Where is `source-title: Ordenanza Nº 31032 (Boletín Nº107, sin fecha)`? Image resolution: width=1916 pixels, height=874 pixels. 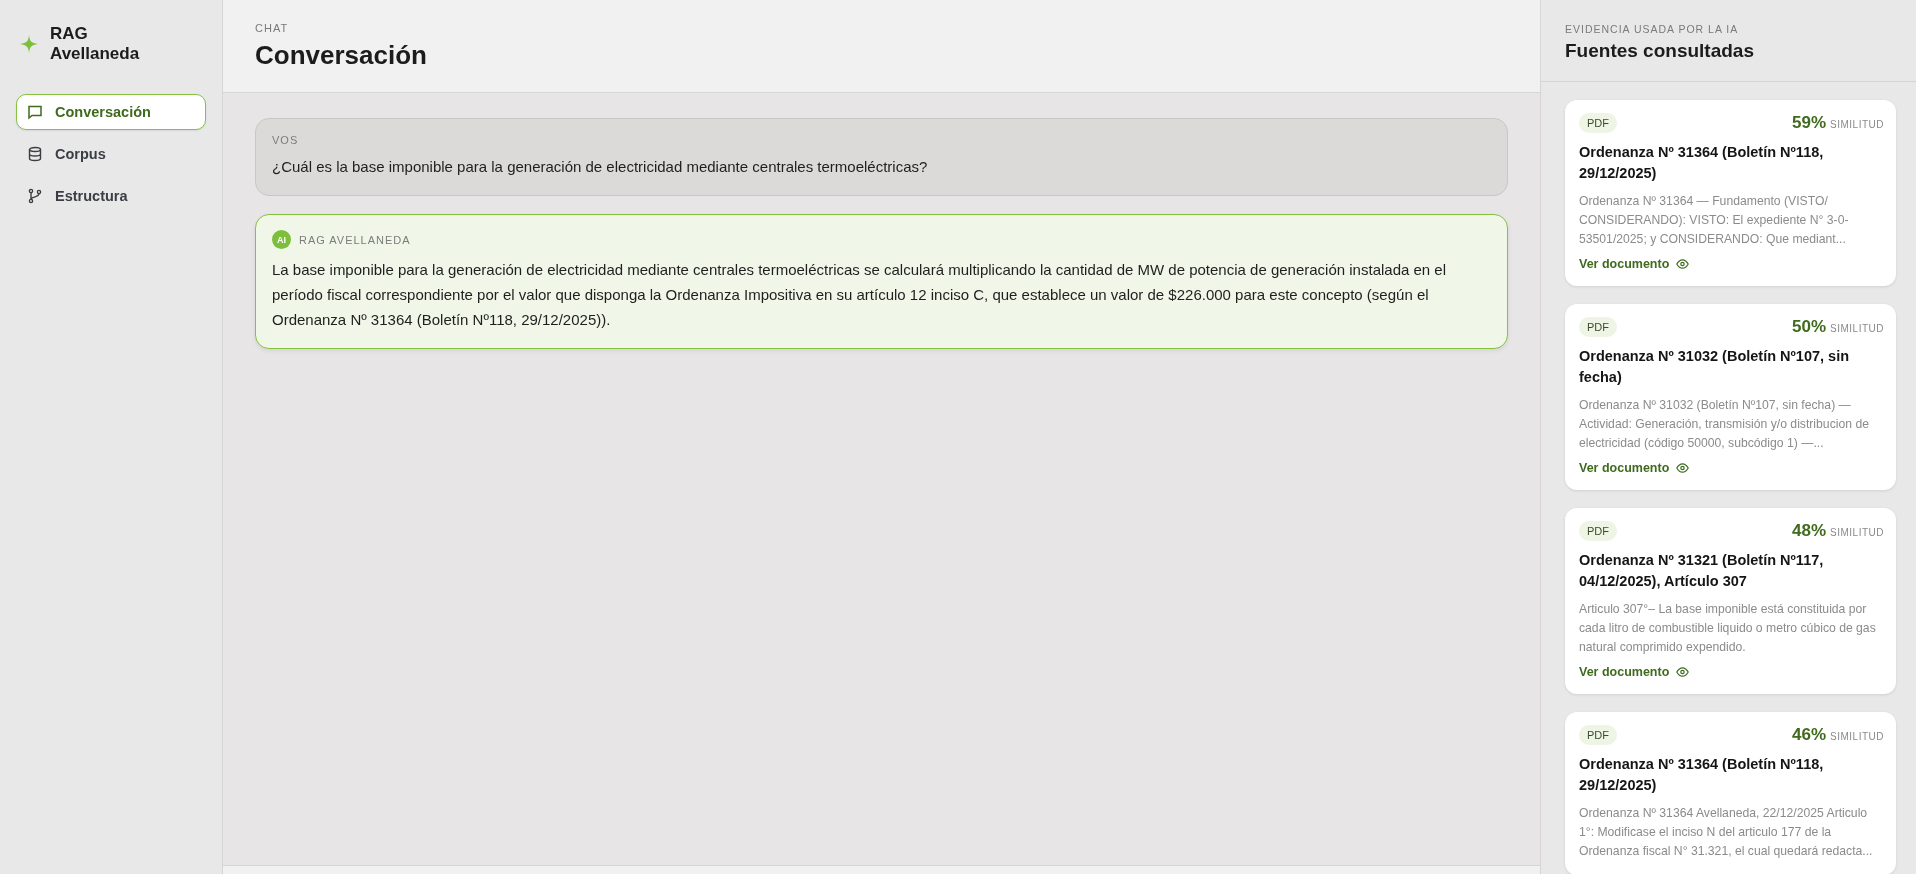
source-title: Ordenanza Nº 31032 (Boletín Nº107, sin fecha) is located at coordinates (1715, 367).